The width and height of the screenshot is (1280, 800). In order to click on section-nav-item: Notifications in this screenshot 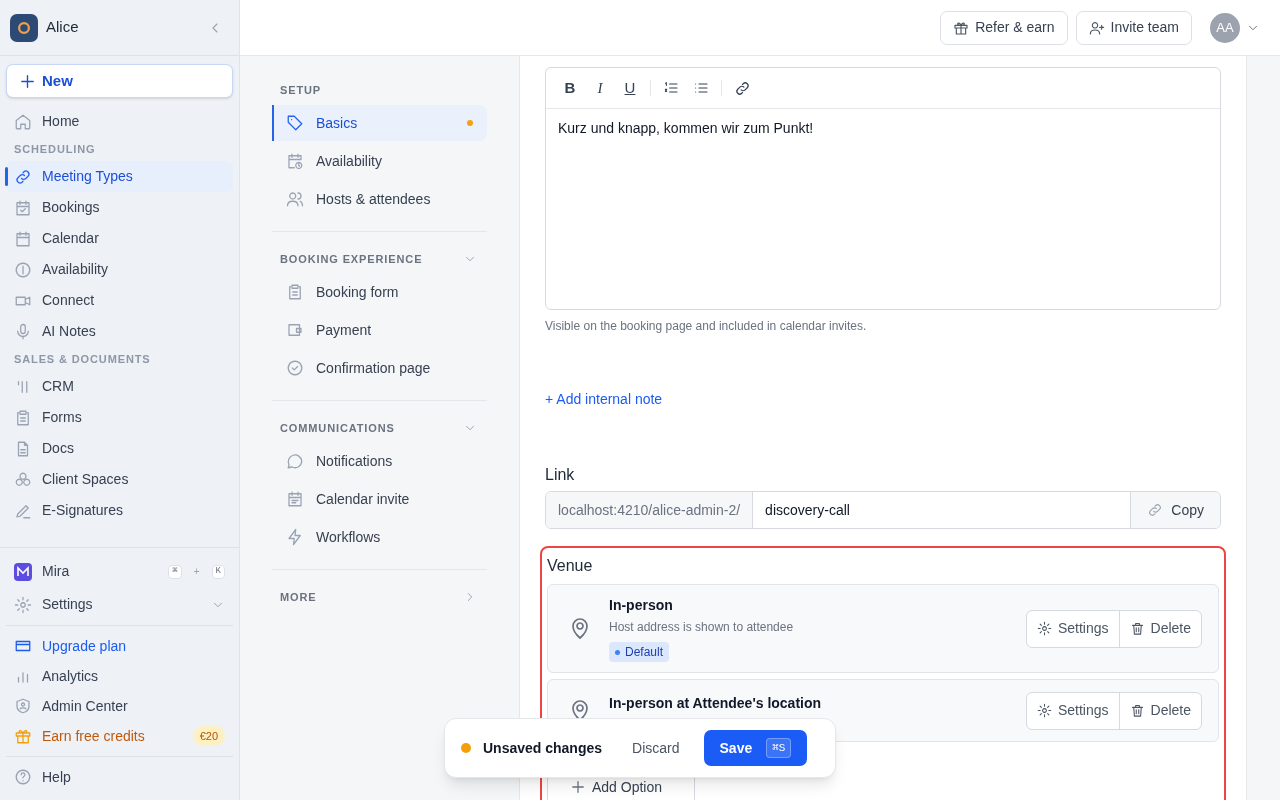, I will do `click(379, 461)`.